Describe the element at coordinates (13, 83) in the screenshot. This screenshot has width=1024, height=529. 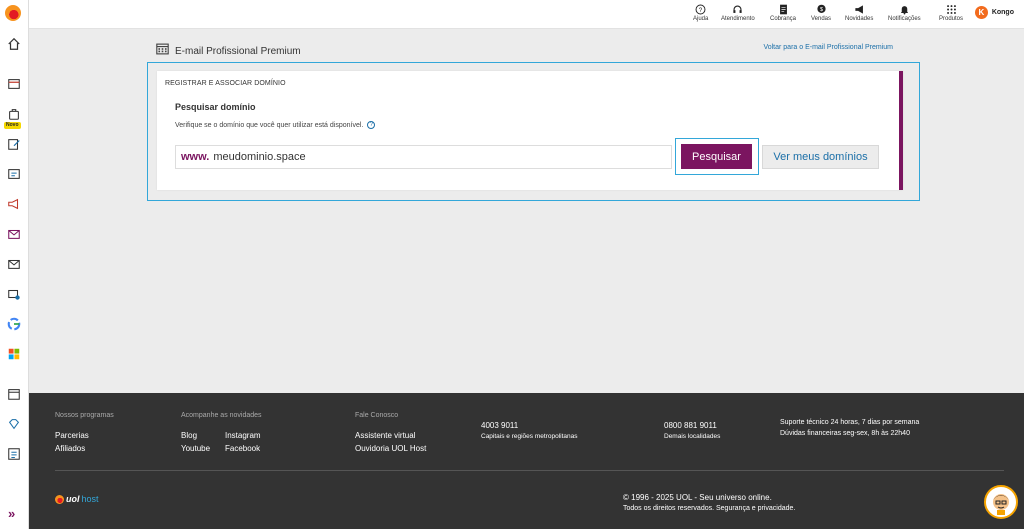
I see `store-icon` at that location.